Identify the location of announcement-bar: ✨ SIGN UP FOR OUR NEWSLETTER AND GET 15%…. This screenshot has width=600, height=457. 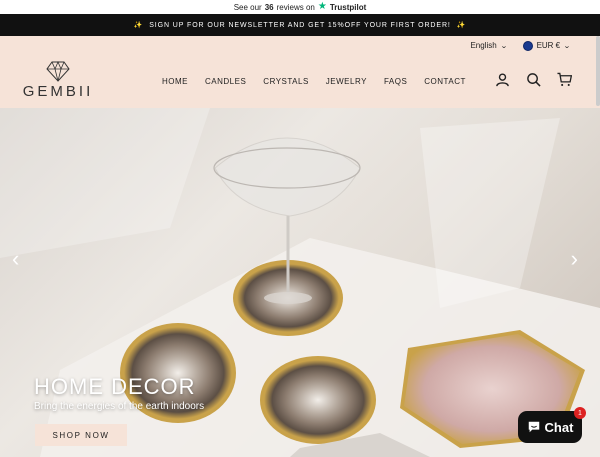
(300, 25).